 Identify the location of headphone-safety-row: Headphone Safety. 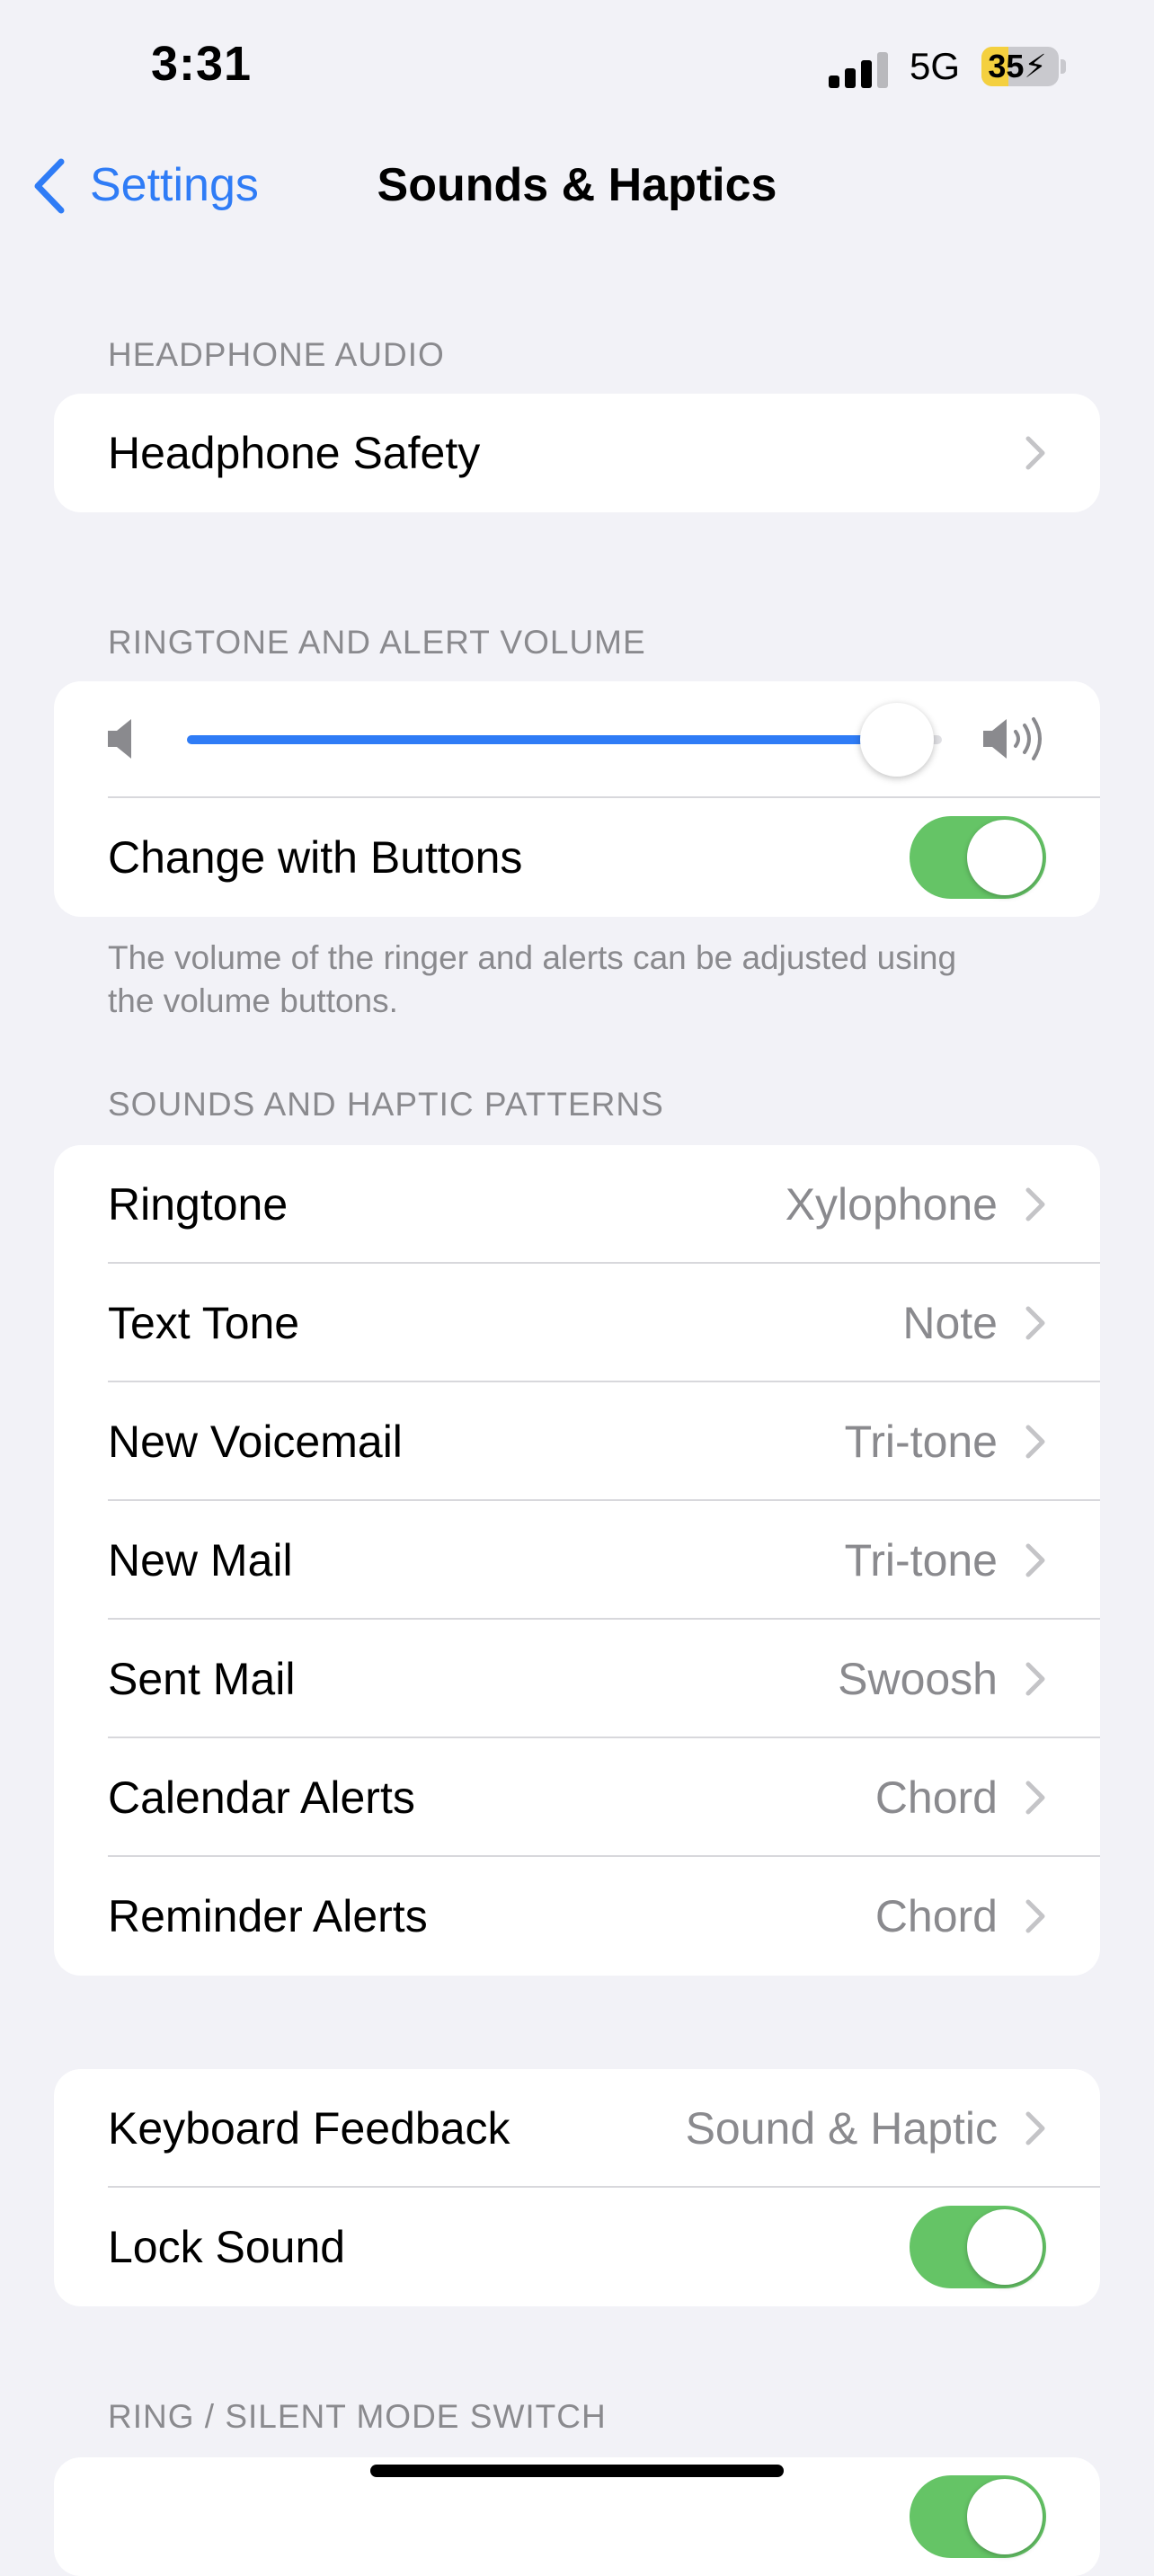
(577, 453).